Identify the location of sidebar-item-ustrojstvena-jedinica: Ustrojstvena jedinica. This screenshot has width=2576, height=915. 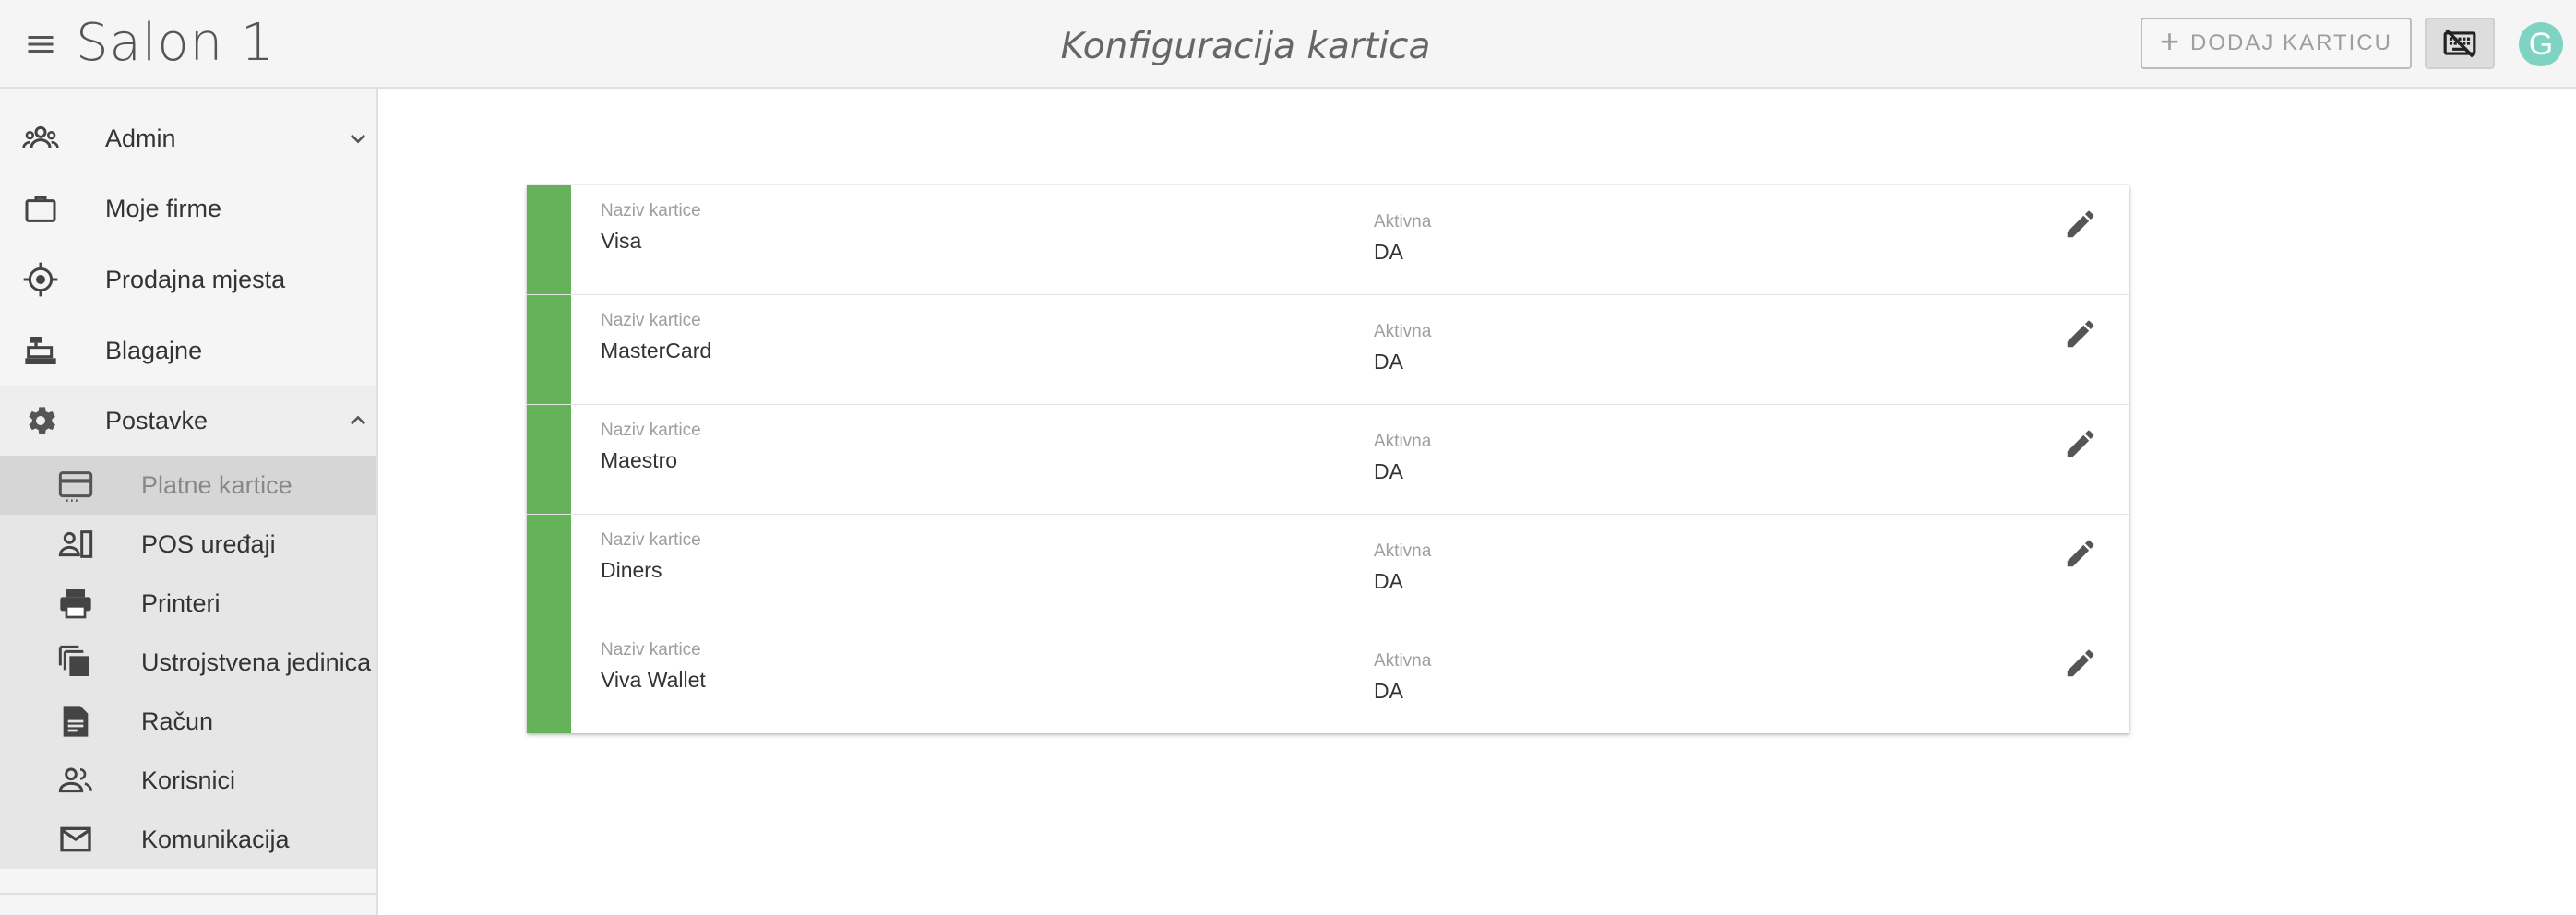
(188, 662).